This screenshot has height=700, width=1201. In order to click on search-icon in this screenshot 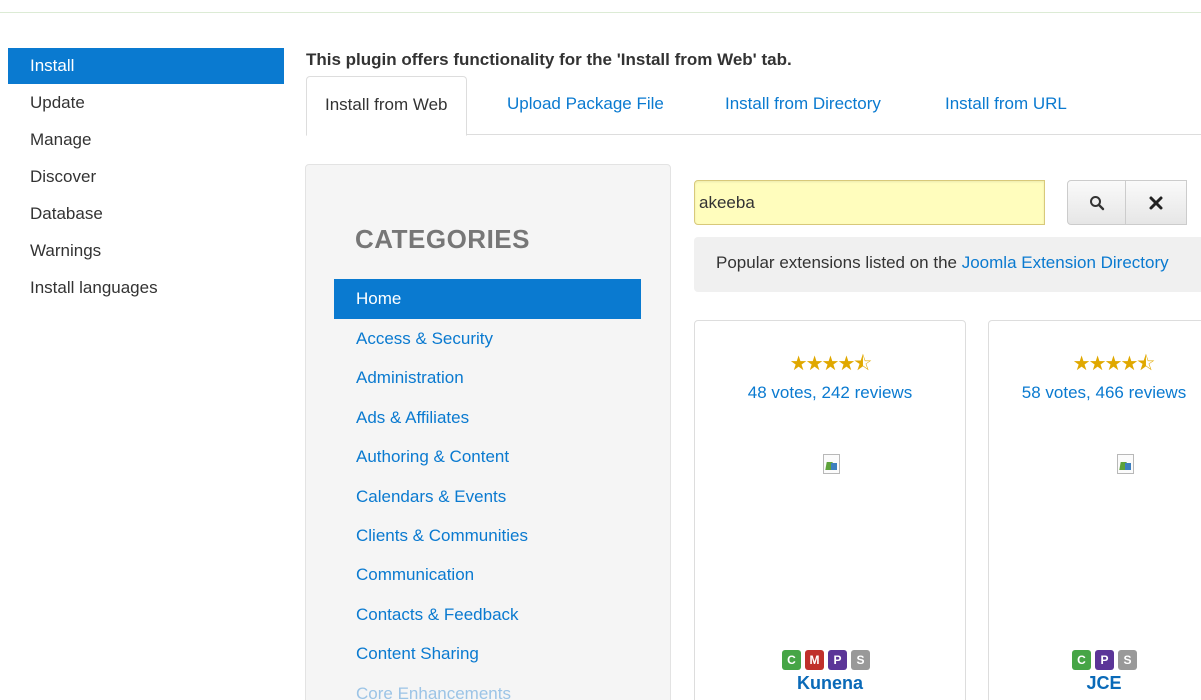, I will do `click(1096, 202)`.